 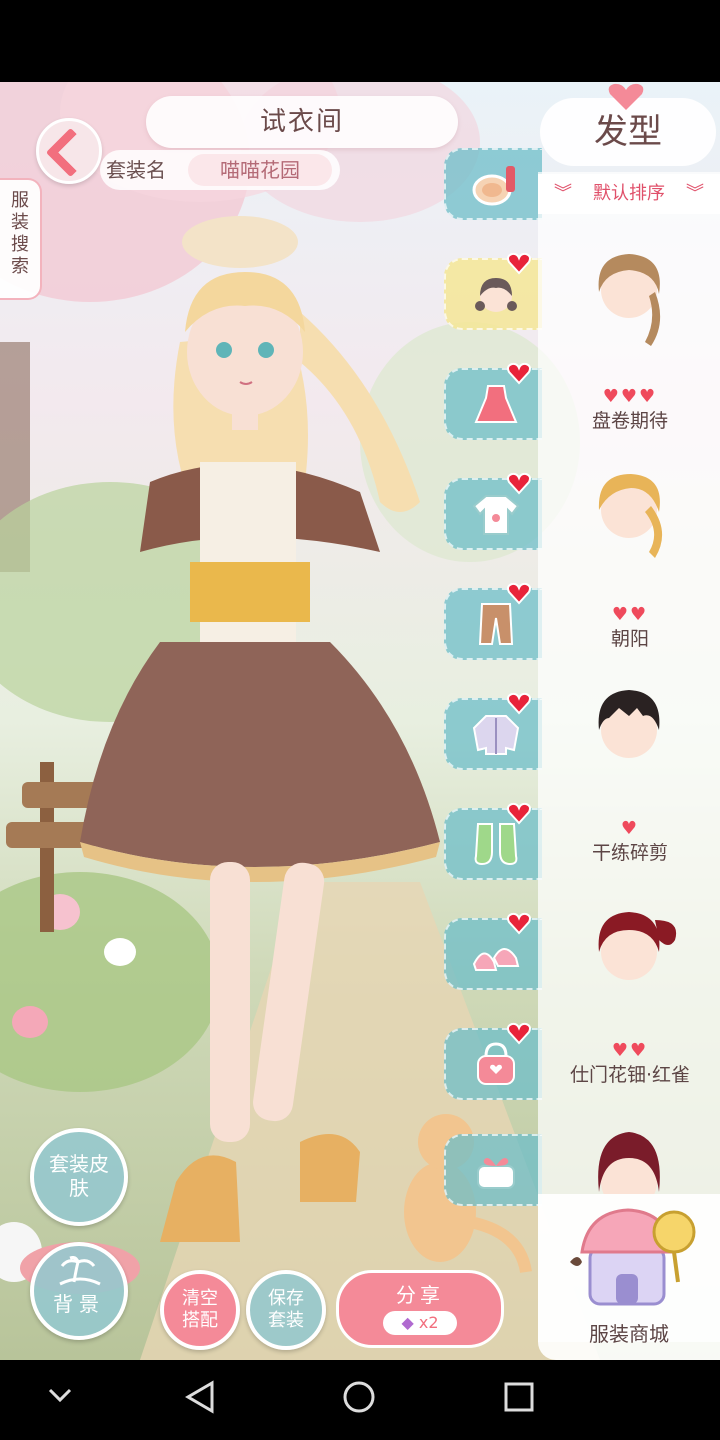 I want to click on rating-hearts: ♥♥♥, so click(x=630, y=396).